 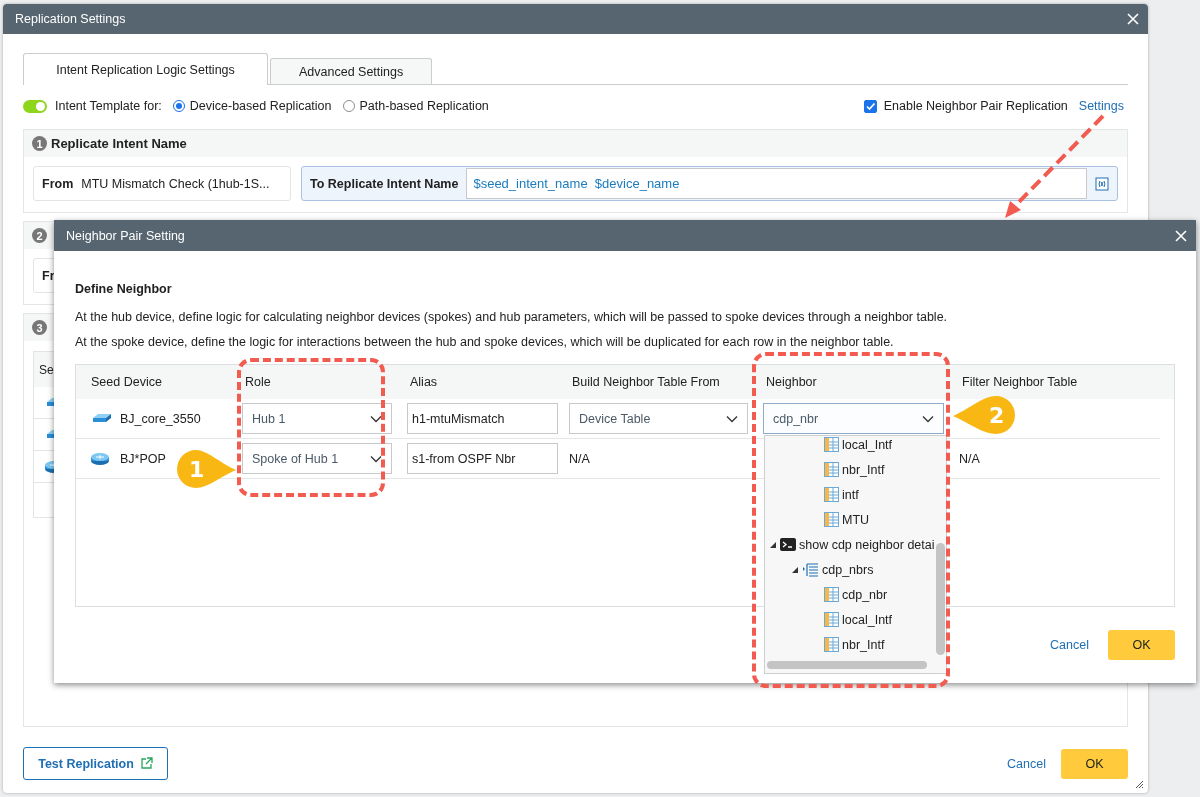 What do you see at coordinates (646, 382) in the screenshot?
I see `column-header: Build Neighbor Table From` at bounding box center [646, 382].